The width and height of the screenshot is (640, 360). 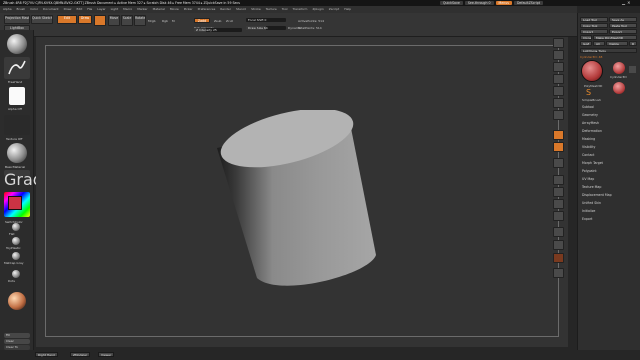 What do you see at coordinates (7, 9) in the screenshot?
I see `menu-alpha: Alpha` at bounding box center [7, 9].